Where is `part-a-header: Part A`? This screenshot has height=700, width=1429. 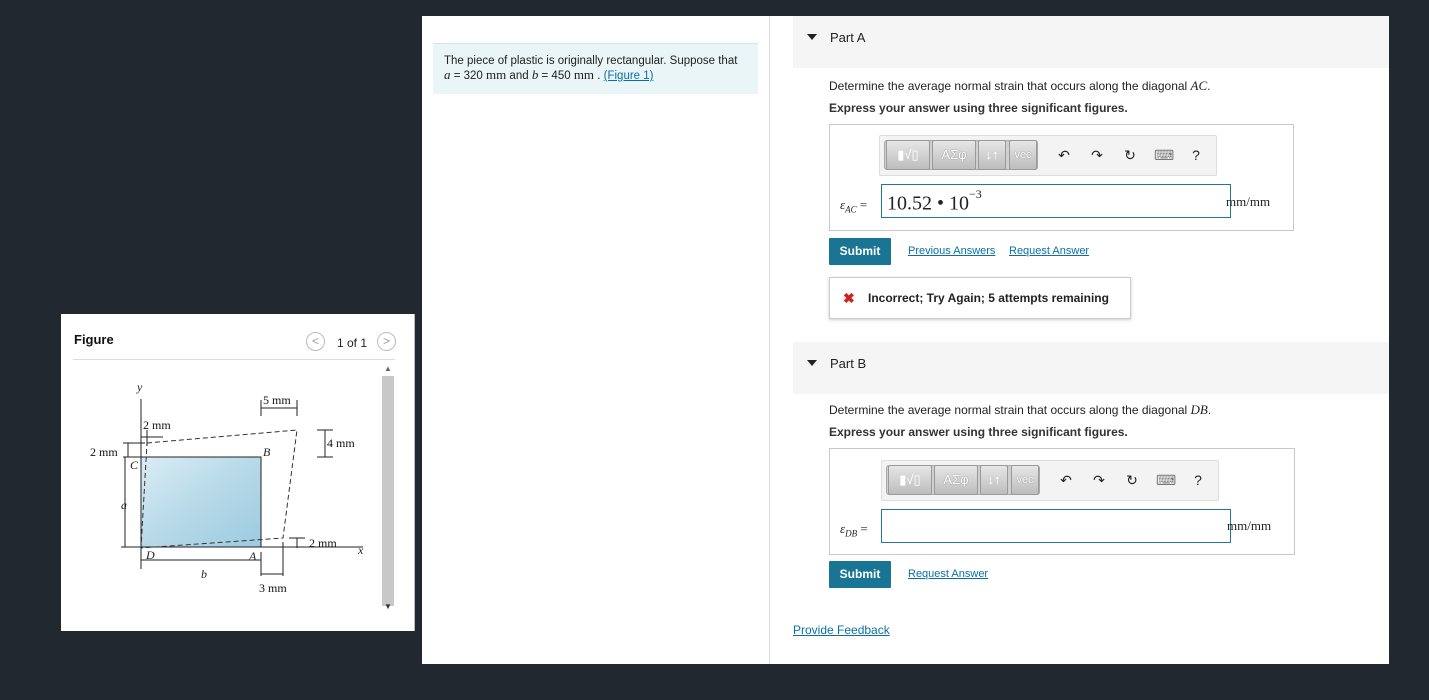 part-a-header: Part A is located at coordinates (1091, 42).